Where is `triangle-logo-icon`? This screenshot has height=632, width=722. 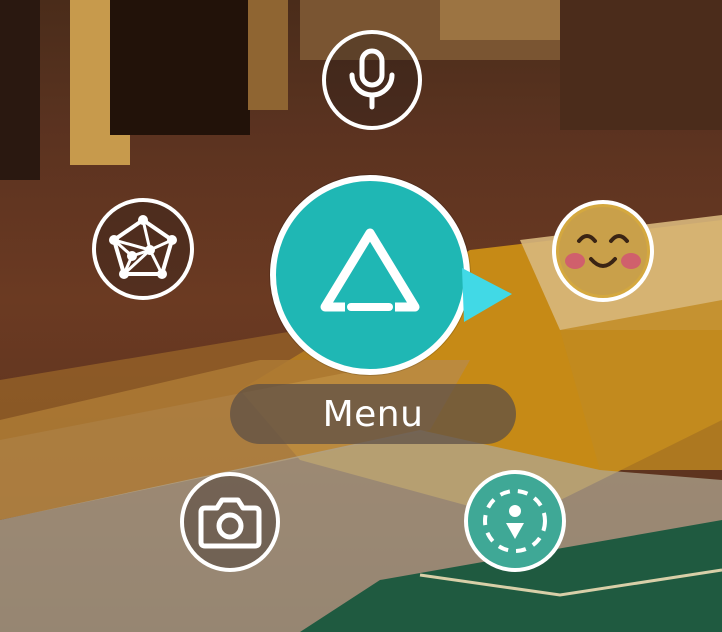 triangle-logo-icon is located at coordinates (370, 275).